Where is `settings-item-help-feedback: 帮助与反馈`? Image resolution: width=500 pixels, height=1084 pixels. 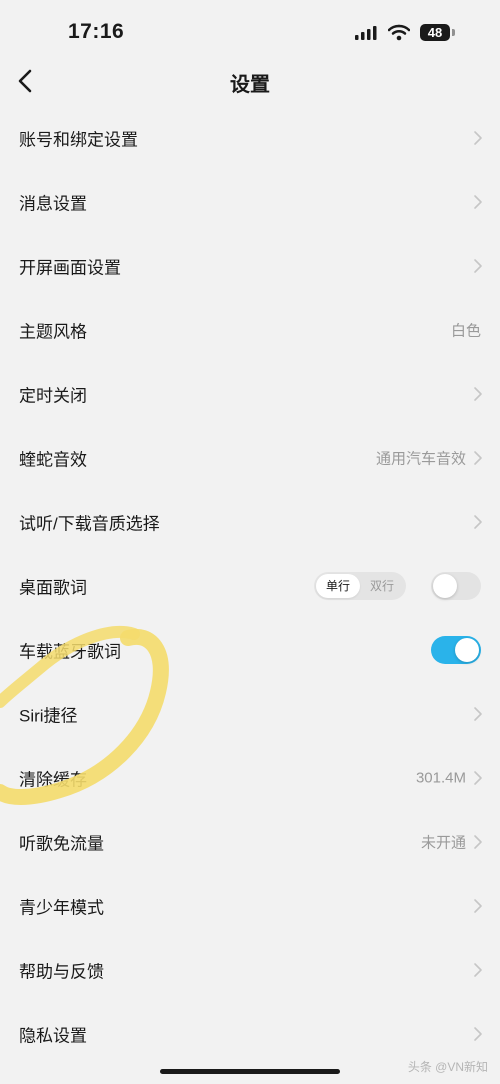 settings-item-help-feedback: 帮助与反馈 is located at coordinates (250, 970).